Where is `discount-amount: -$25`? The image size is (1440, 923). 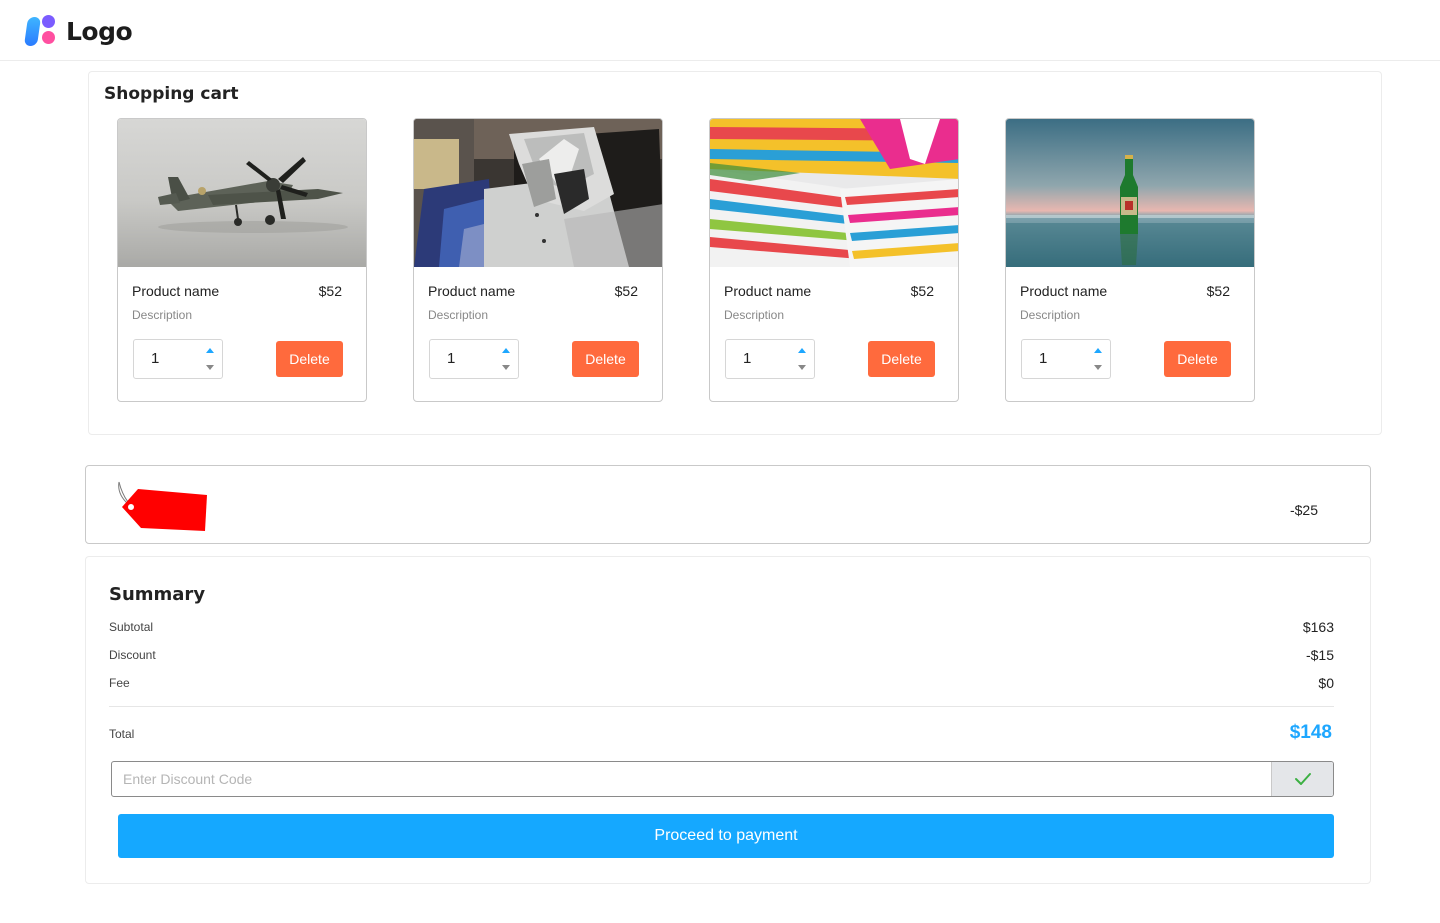 discount-amount: -$25 is located at coordinates (1303, 510).